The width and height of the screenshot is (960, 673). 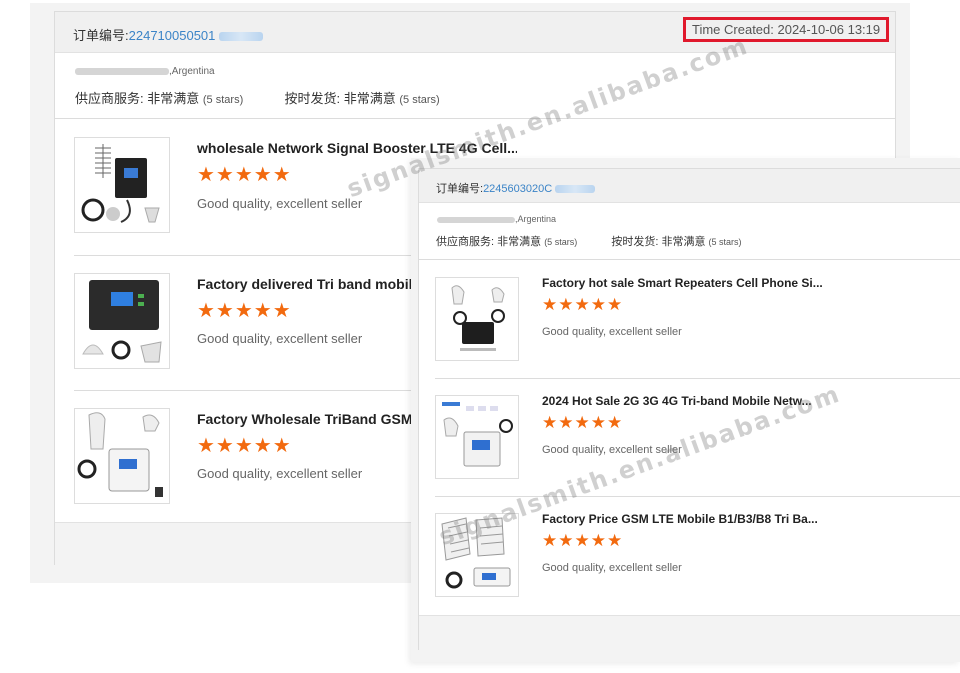 What do you see at coordinates (689, 186) in the screenshot?
I see `order-card-2-header: 订单编号:2245603020C` at bounding box center [689, 186].